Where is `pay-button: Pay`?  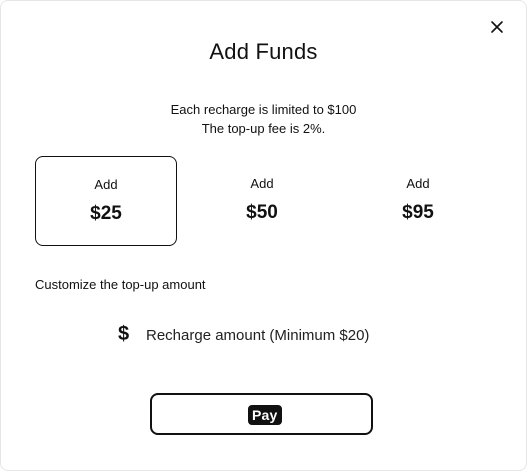
pay-button: Pay is located at coordinates (261, 414).